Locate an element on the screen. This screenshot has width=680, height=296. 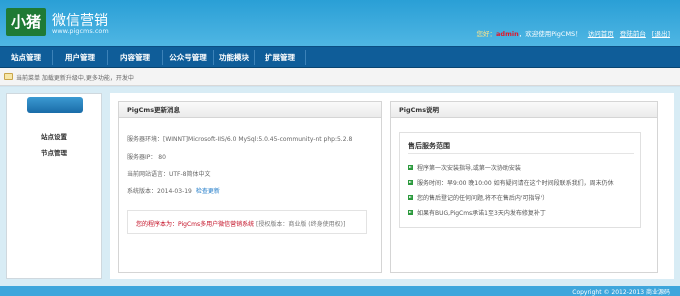
divider is located at coordinates (521, 153).